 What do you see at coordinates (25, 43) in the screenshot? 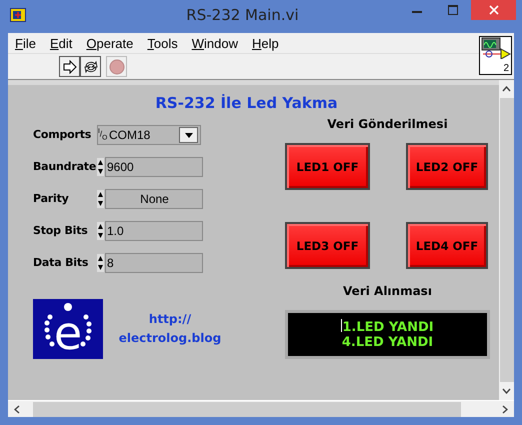
I see `menu-item: File` at bounding box center [25, 43].